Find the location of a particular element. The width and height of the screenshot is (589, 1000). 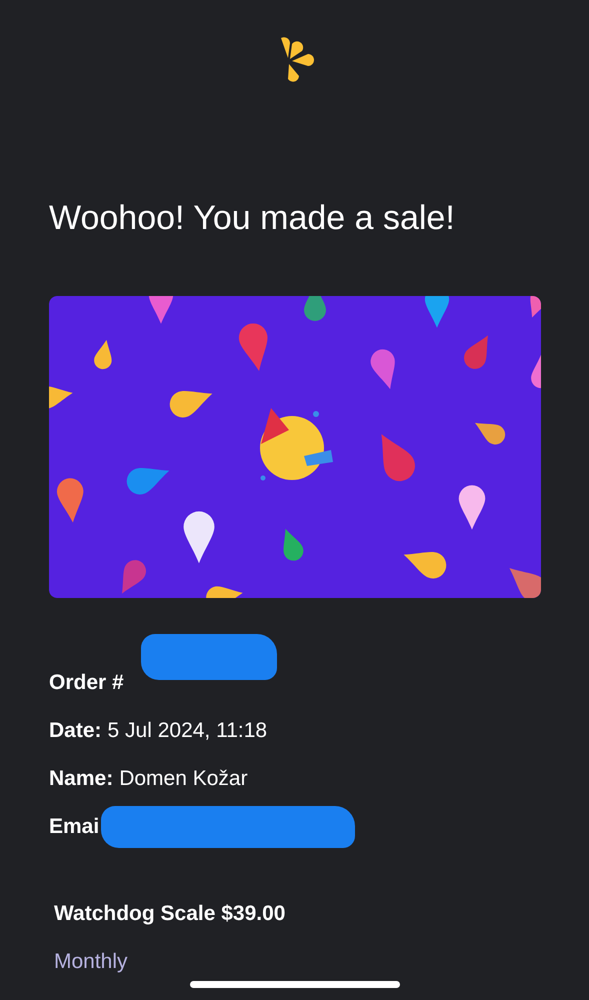

field-value: 5 Jul 2024, 11:18 is located at coordinates (188, 731).